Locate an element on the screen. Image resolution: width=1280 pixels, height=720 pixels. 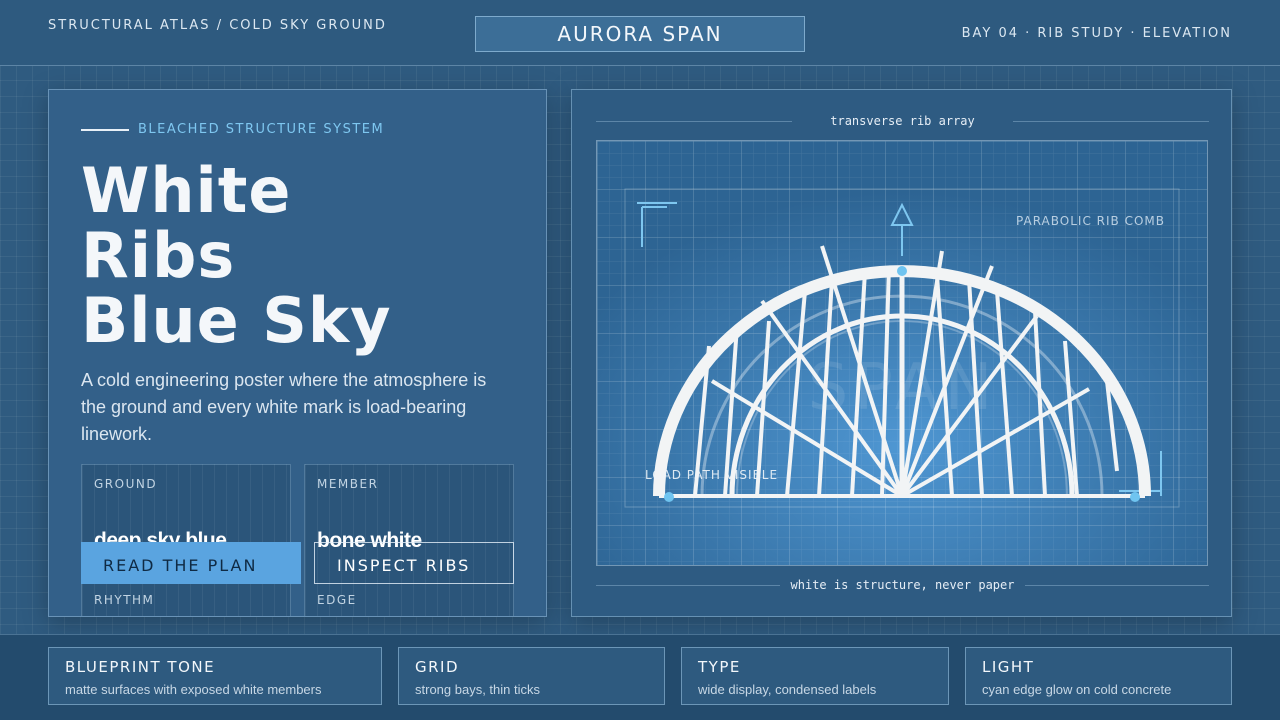
feature-title: GRID is located at coordinates (437, 667).